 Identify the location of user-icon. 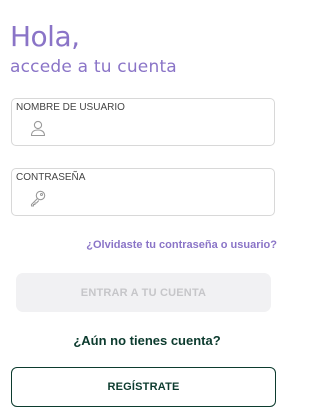
(38, 128).